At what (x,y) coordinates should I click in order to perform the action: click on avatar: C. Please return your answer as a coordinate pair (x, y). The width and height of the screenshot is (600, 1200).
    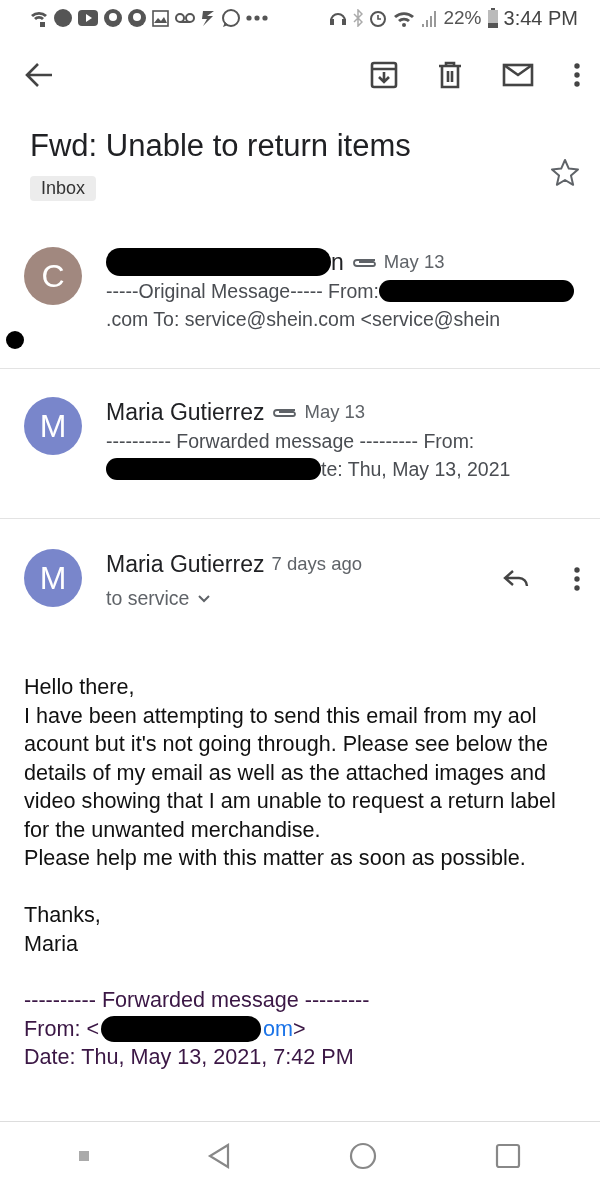
    Looking at the image, I should click on (53, 276).